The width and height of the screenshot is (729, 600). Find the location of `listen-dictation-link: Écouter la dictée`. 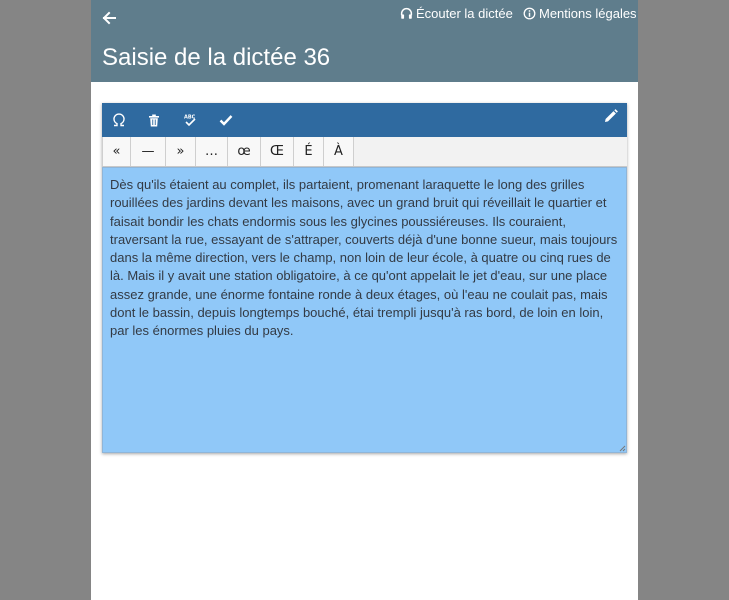

listen-dictation-link: Écouter la dictée is located at coordinates (456, 13).